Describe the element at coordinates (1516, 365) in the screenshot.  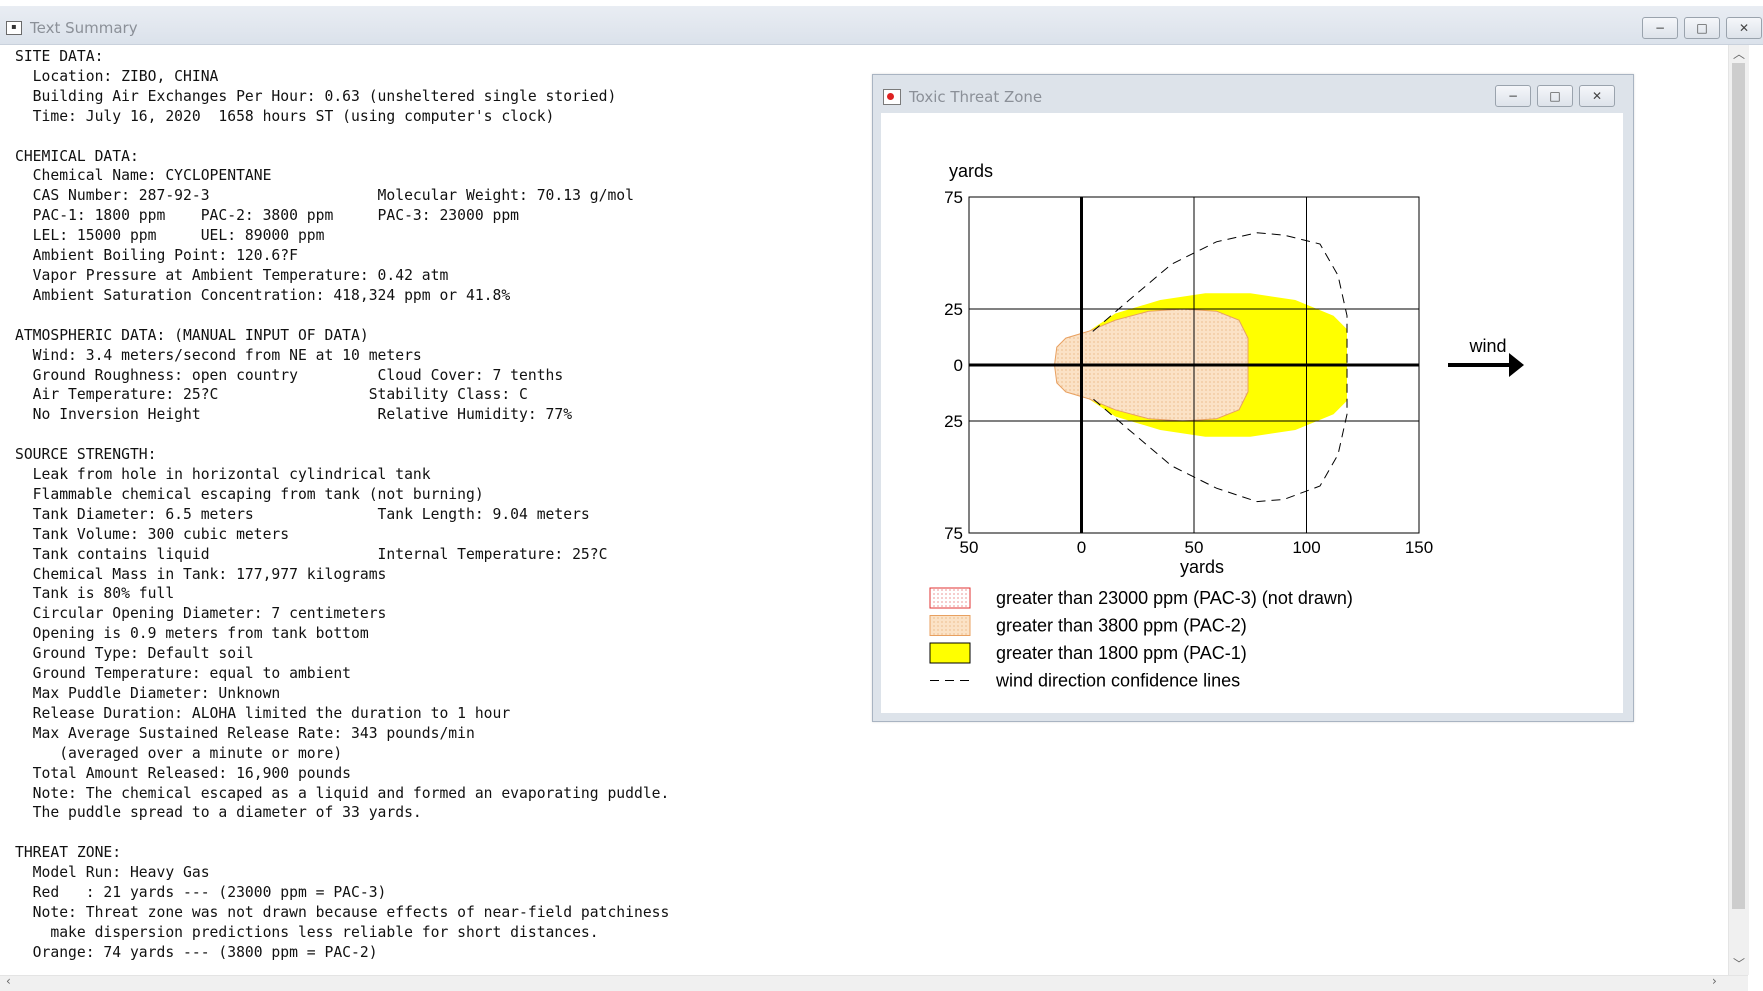
I see `wind-arrow-icon` at that location.